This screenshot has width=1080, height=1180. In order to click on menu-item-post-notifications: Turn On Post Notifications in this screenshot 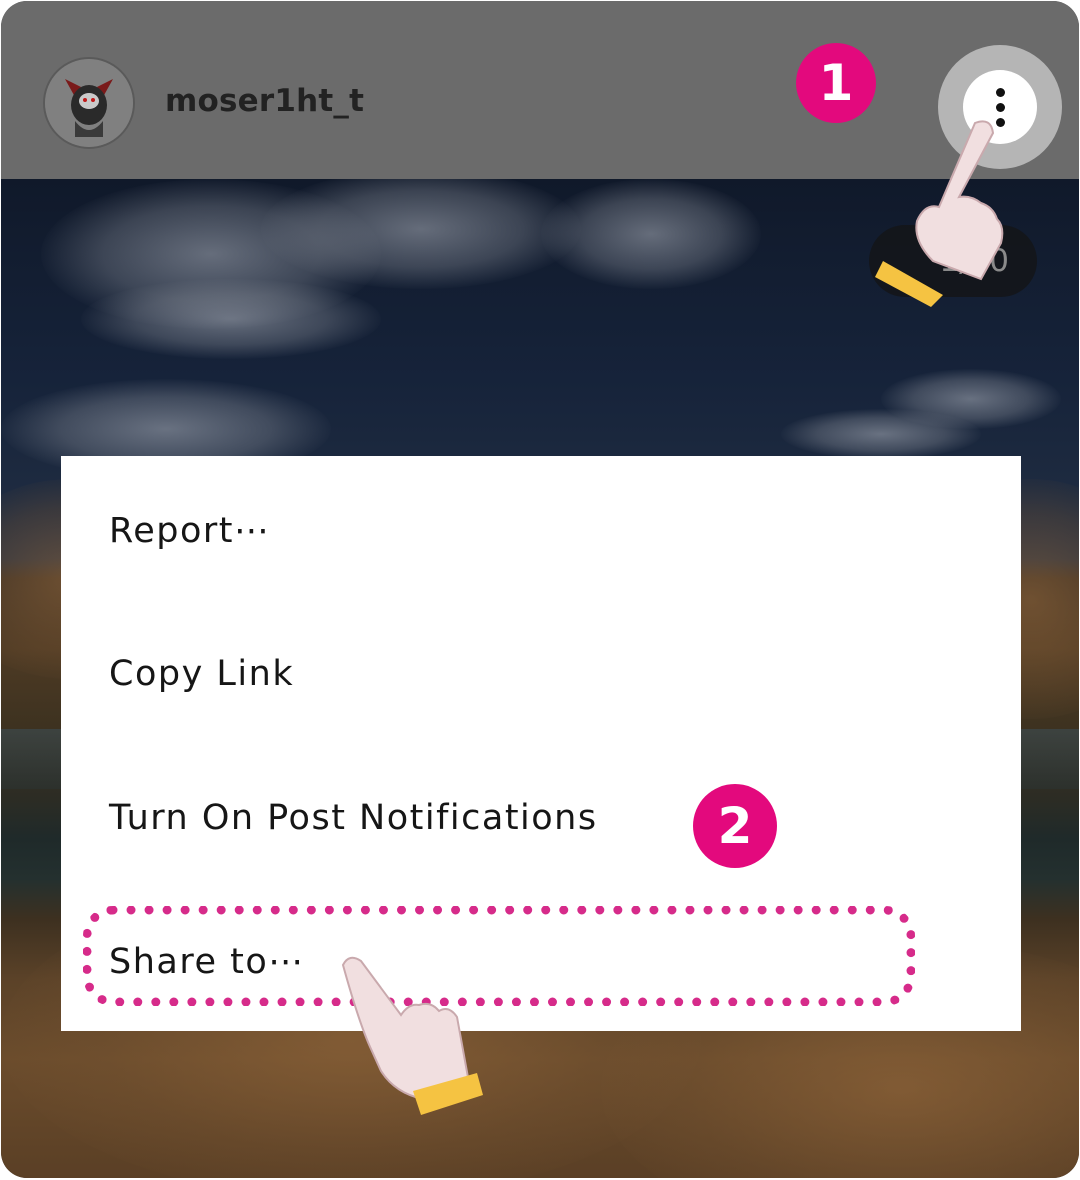, I will do `click(353, 818)`.